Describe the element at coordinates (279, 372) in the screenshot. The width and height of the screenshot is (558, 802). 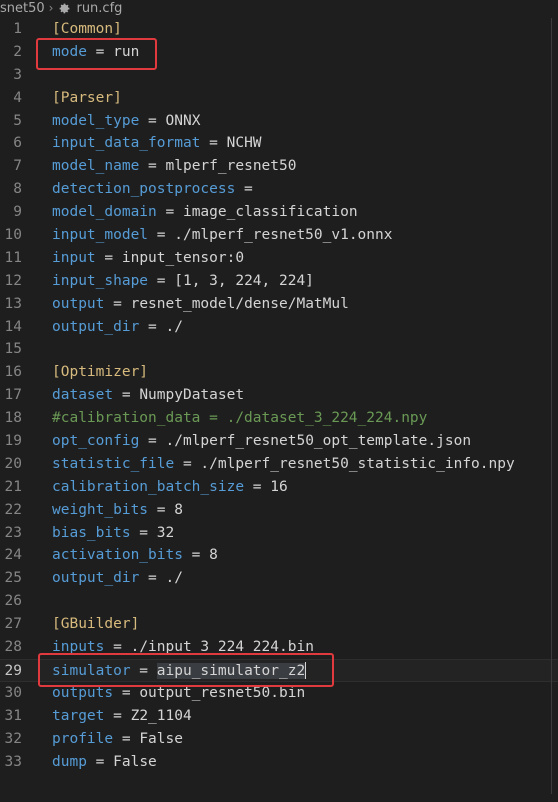
I see `code-line: 16 [Optimizer]` at that location.